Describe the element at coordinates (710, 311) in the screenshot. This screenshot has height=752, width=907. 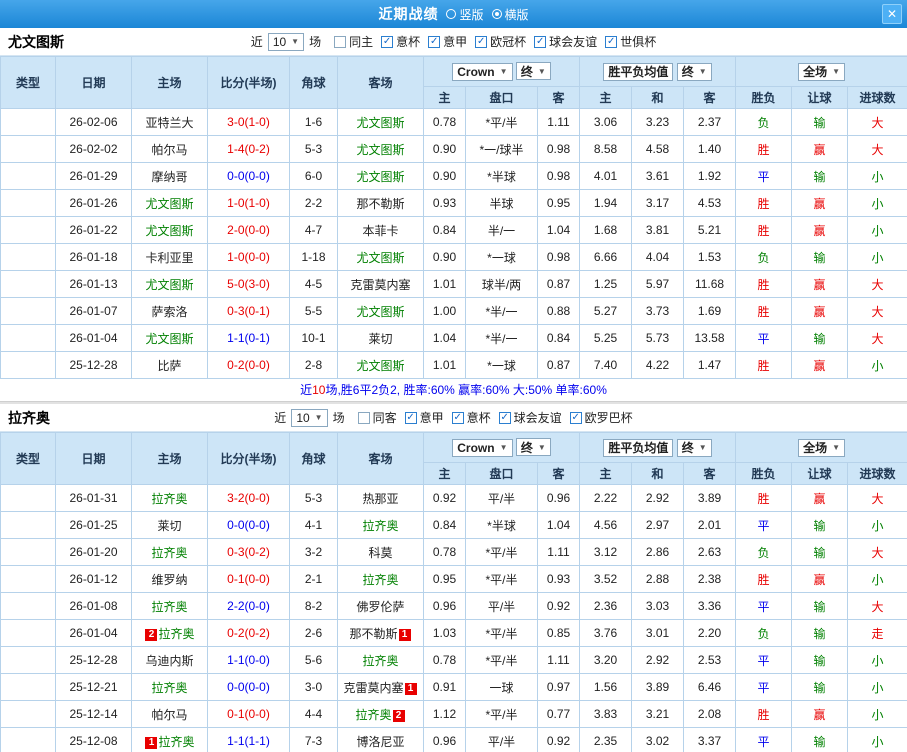
I see `avg-odds-value: 1.69` at that location.